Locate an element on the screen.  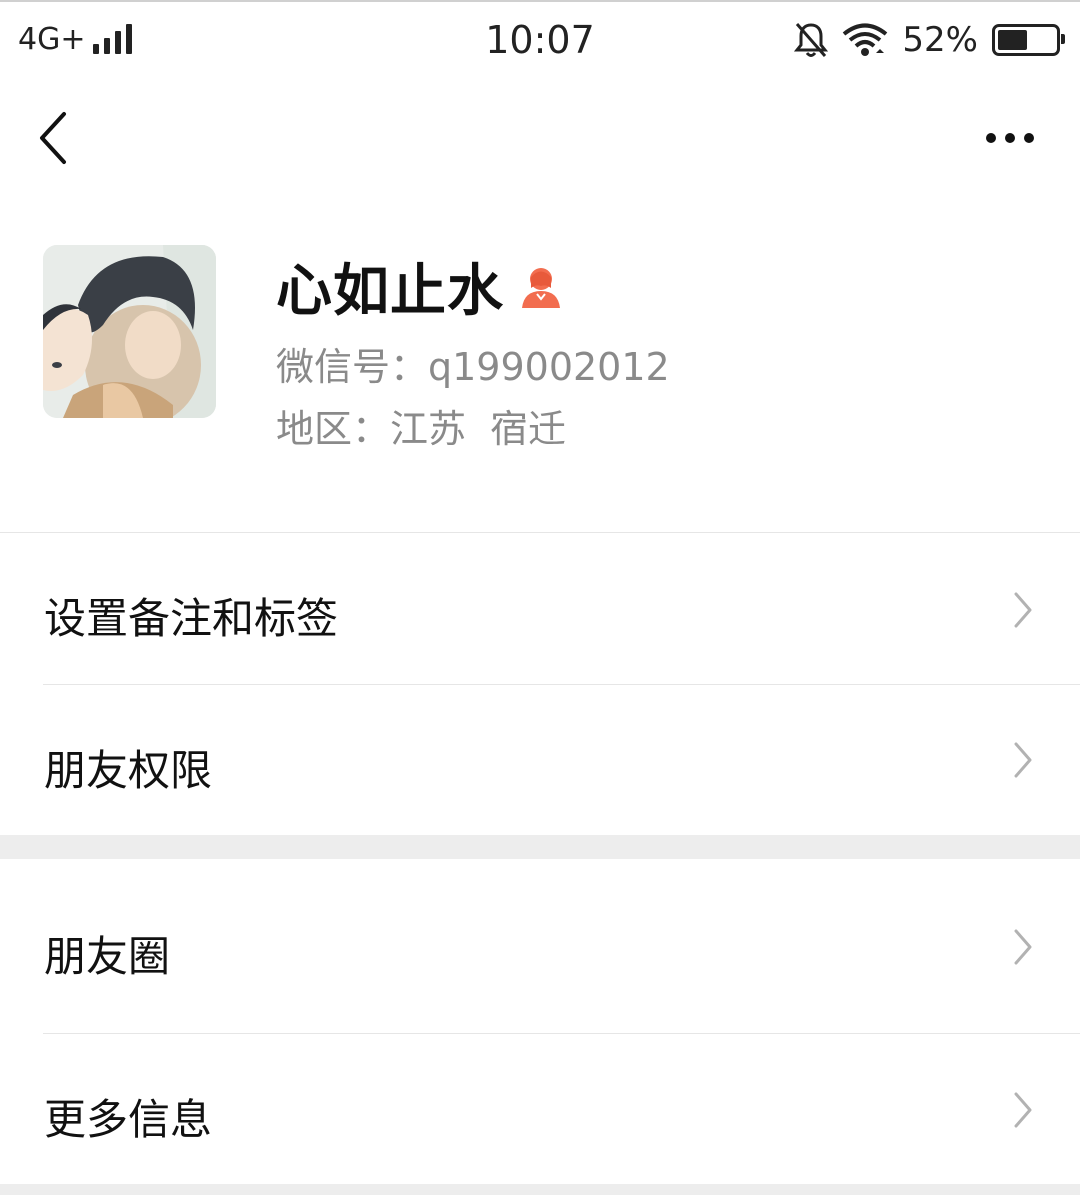
wechat-id: 微信号：q199002012 is located at coordinates (473, 367).